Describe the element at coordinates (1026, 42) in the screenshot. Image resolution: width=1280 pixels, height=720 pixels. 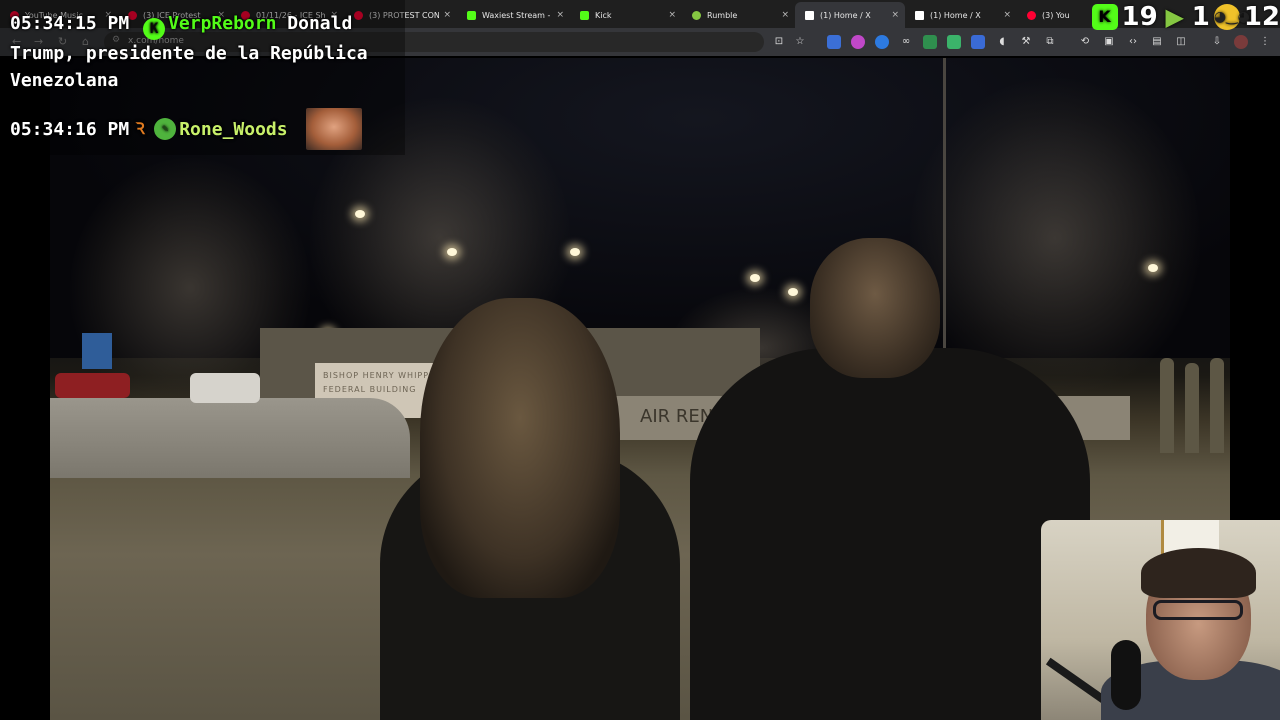
I see `extension-tool-icon: ⚒` at that location.